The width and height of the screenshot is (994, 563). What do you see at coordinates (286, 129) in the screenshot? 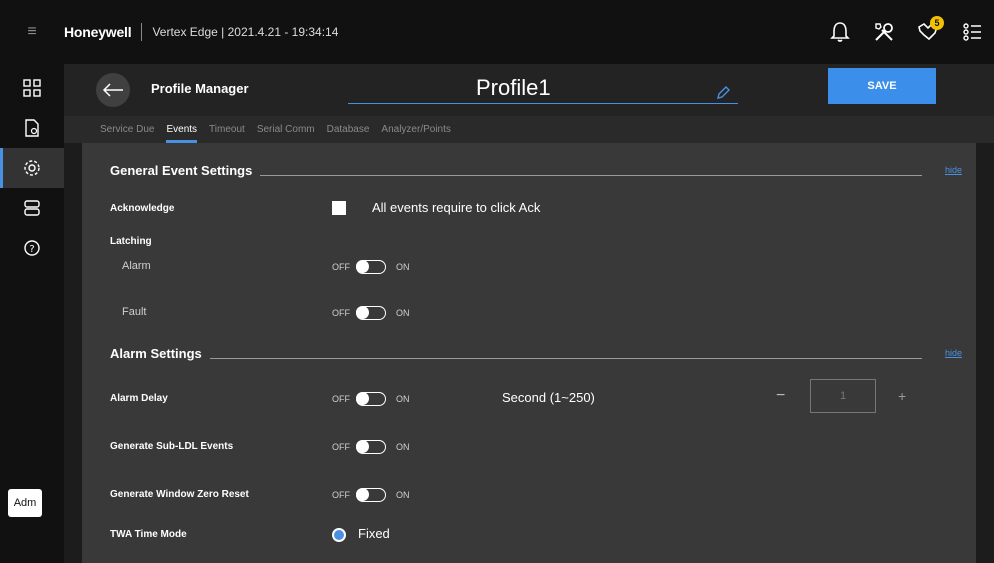
I see `tab-serial-comm: Serial Comm` at bounding box center [286, 129].